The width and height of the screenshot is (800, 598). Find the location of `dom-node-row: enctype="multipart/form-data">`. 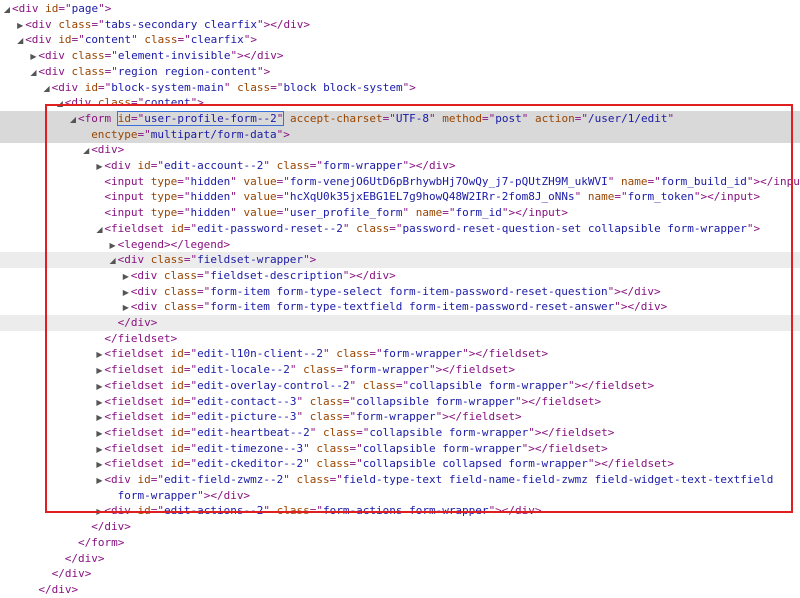

dom-node-row: enctype="multipart/form-data"> is located at coordinates (400, 134).